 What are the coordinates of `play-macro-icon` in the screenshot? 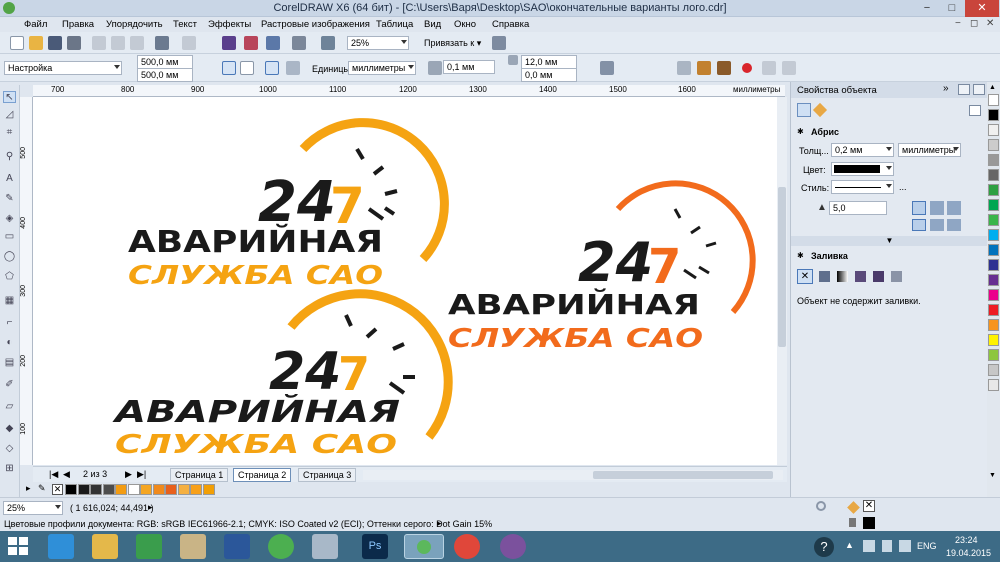 It's located at (684, 68).